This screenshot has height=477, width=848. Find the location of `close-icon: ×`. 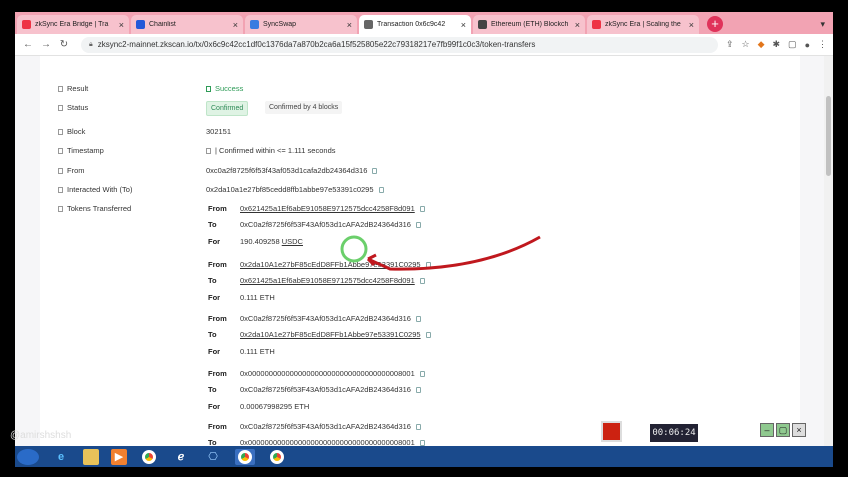

close-icon: × is located at coordinates (799, 430).